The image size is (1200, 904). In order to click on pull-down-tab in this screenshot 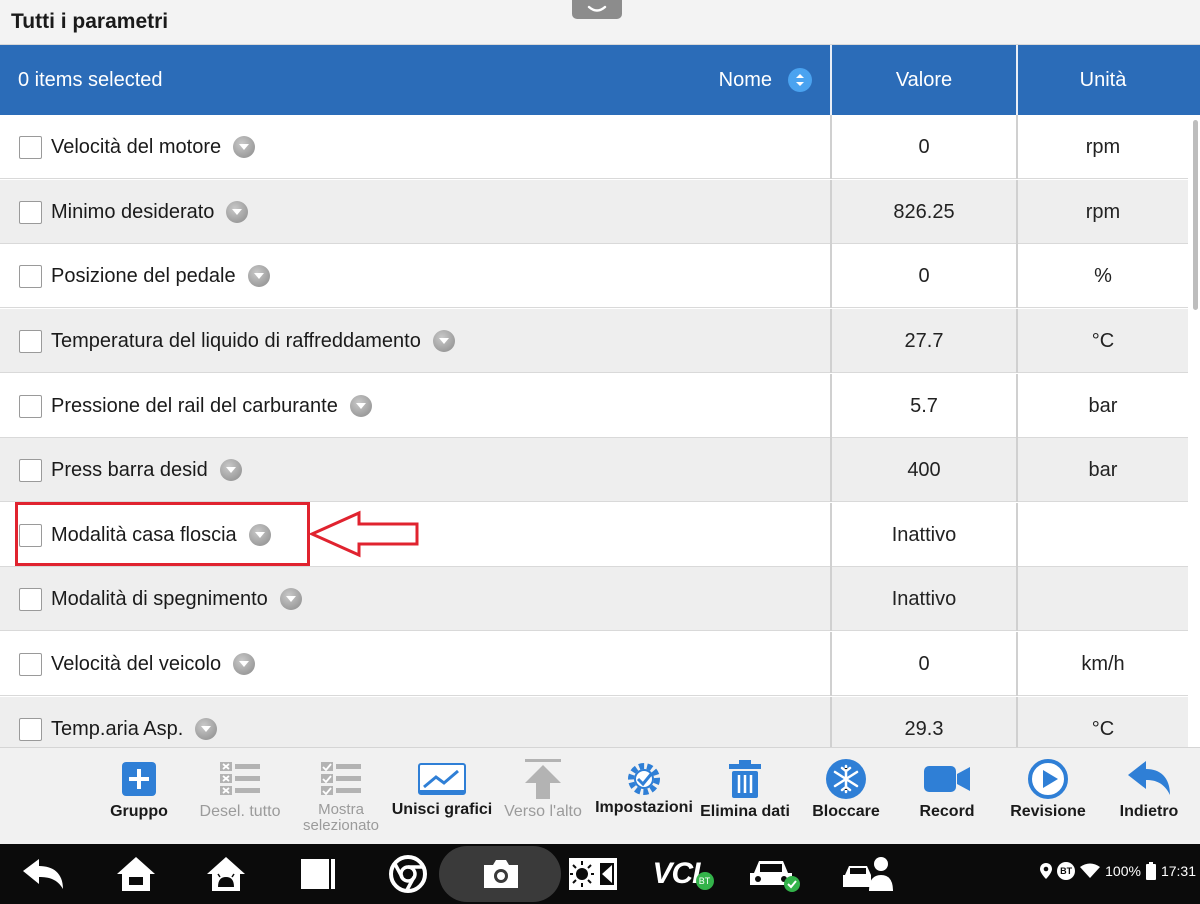, I will do `click(597, 9)`.